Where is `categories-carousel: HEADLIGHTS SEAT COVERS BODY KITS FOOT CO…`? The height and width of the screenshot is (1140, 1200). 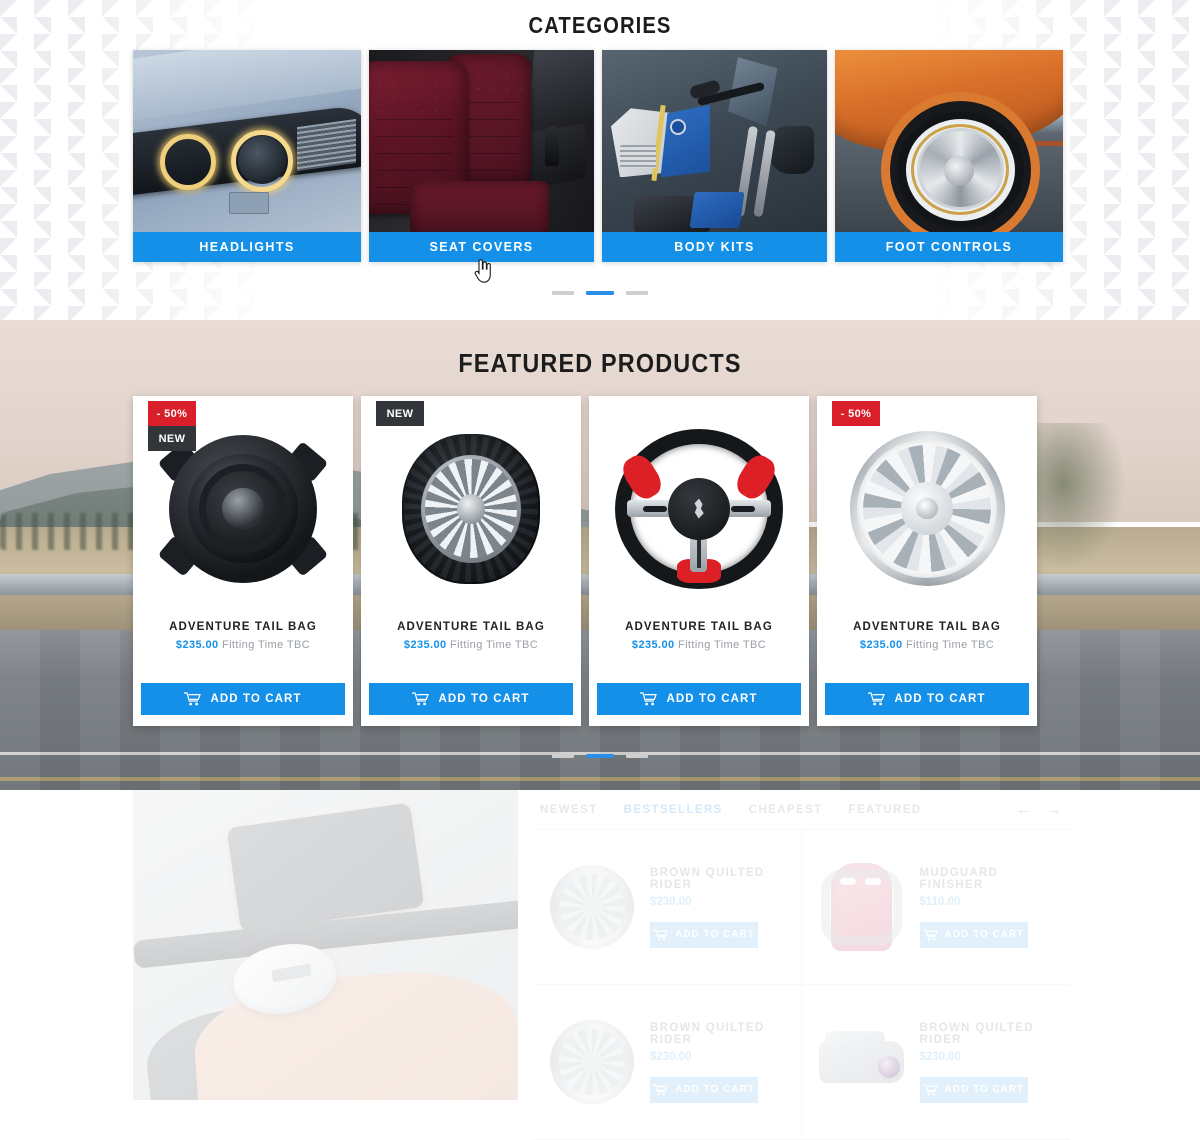 categories-carousel: HEADLIGHTS SEAT COVERS BODY KITS FOOT CO… is located at coordinates (602, 156).